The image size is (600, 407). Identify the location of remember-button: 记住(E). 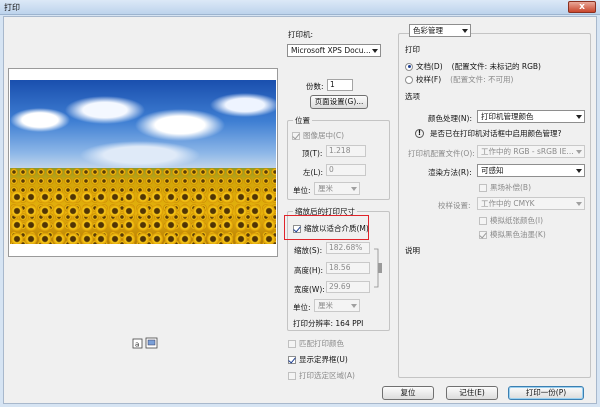
(472, 393).